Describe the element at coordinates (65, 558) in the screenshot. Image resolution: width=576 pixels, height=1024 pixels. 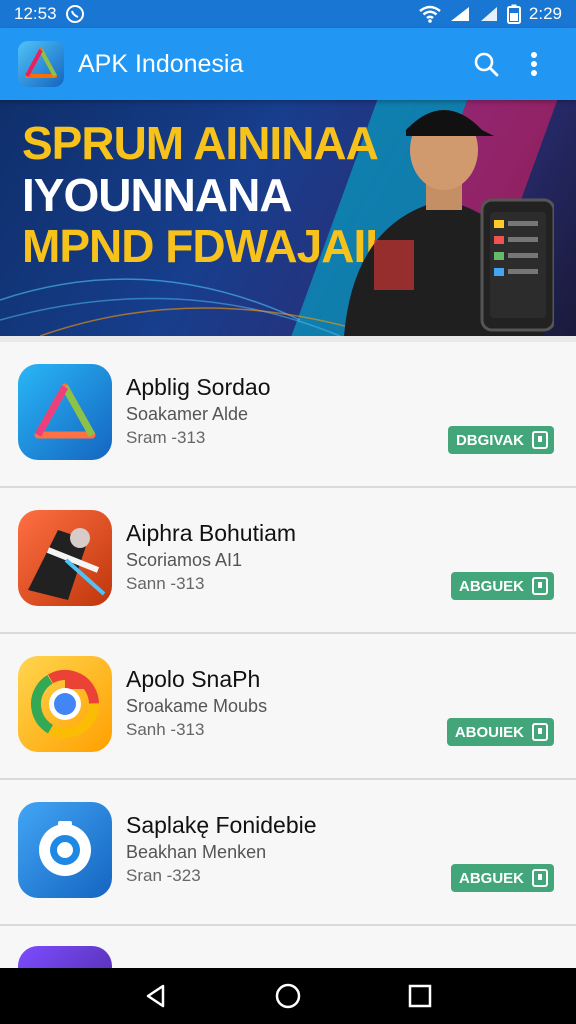
I see `action-game-icon` at that location.